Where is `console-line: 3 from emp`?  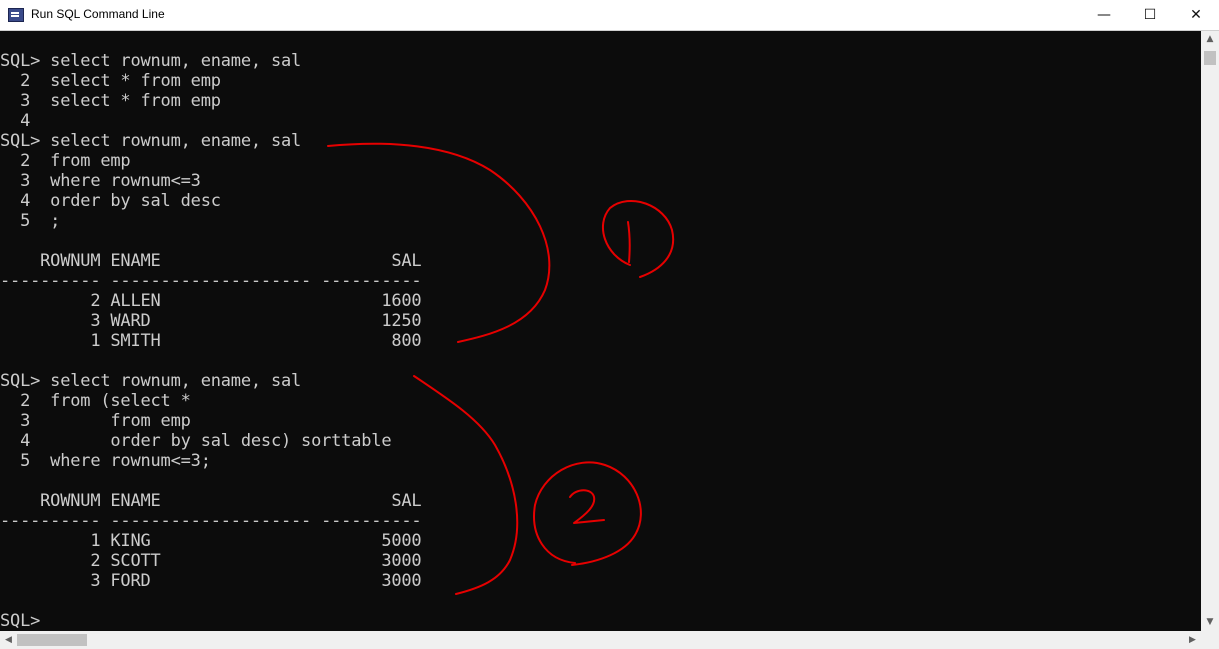
console-line: 3 from emp is located at coordinates (95, 421).